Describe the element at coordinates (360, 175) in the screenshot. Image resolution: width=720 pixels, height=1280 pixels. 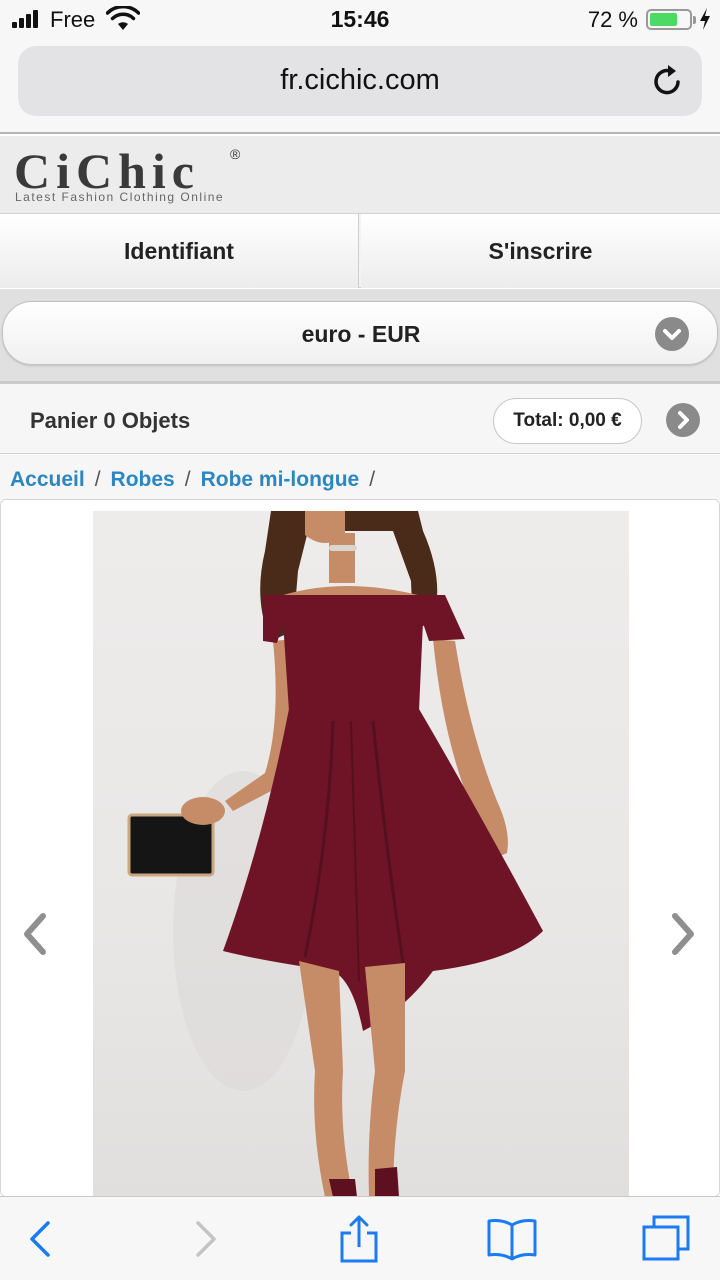
I see `site-header: CiChic ® Latest Fashion Clothing Online` at that location.